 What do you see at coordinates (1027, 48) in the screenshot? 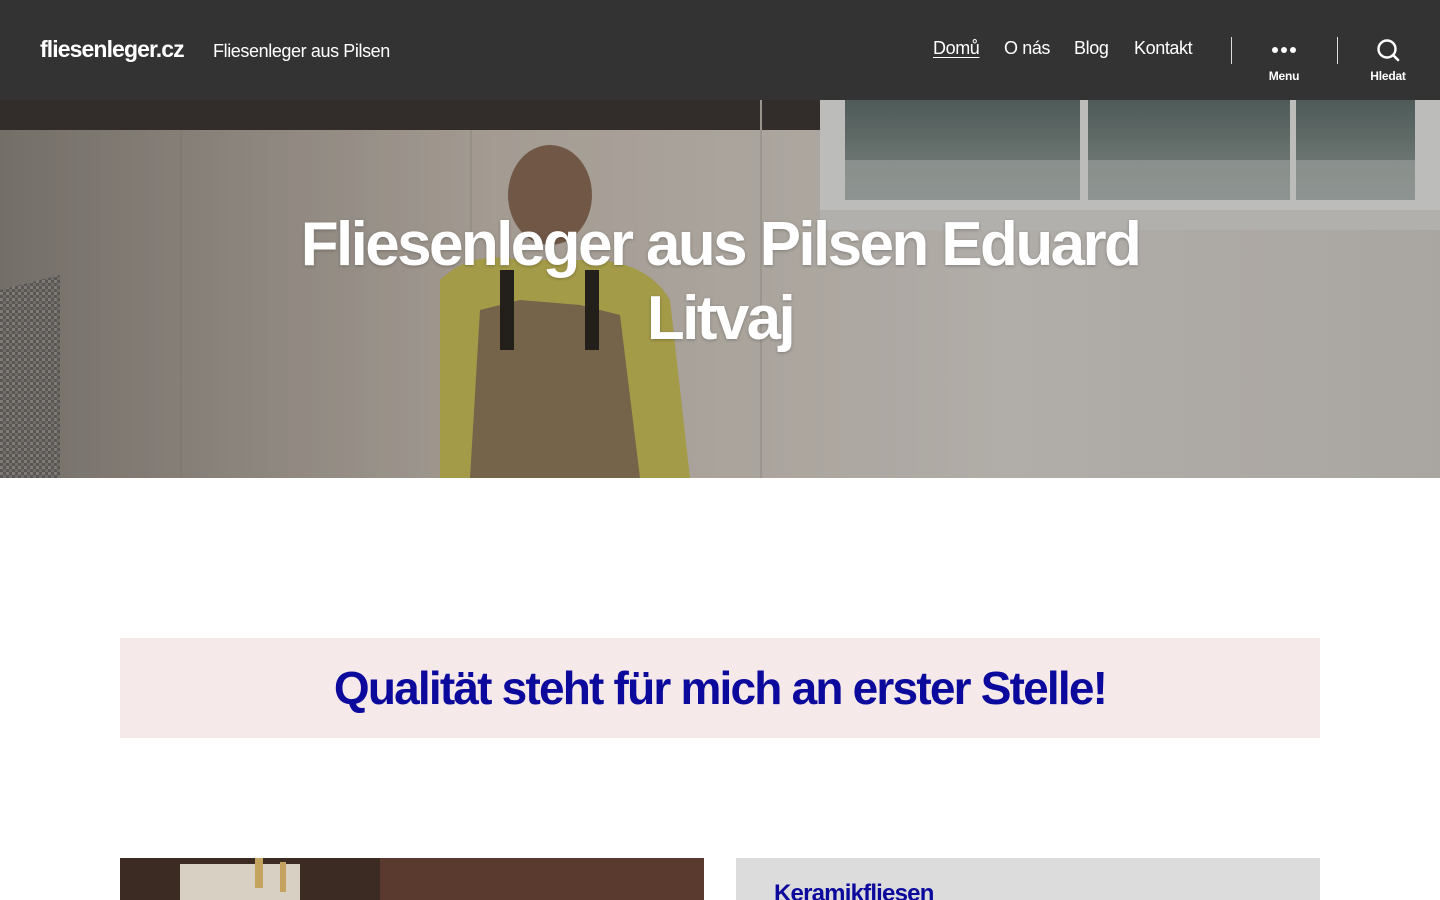
I see `nav-link-o-nas: O nás` at bounding box center [1027, 48].